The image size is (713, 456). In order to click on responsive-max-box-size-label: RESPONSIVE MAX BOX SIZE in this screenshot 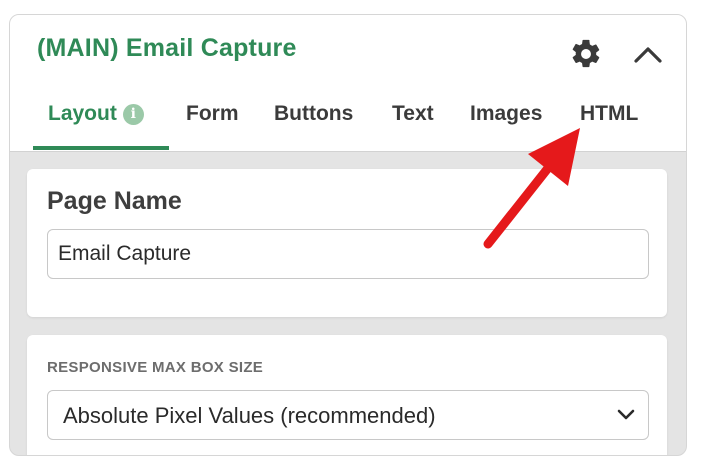, I will do `click(155, 367)`.